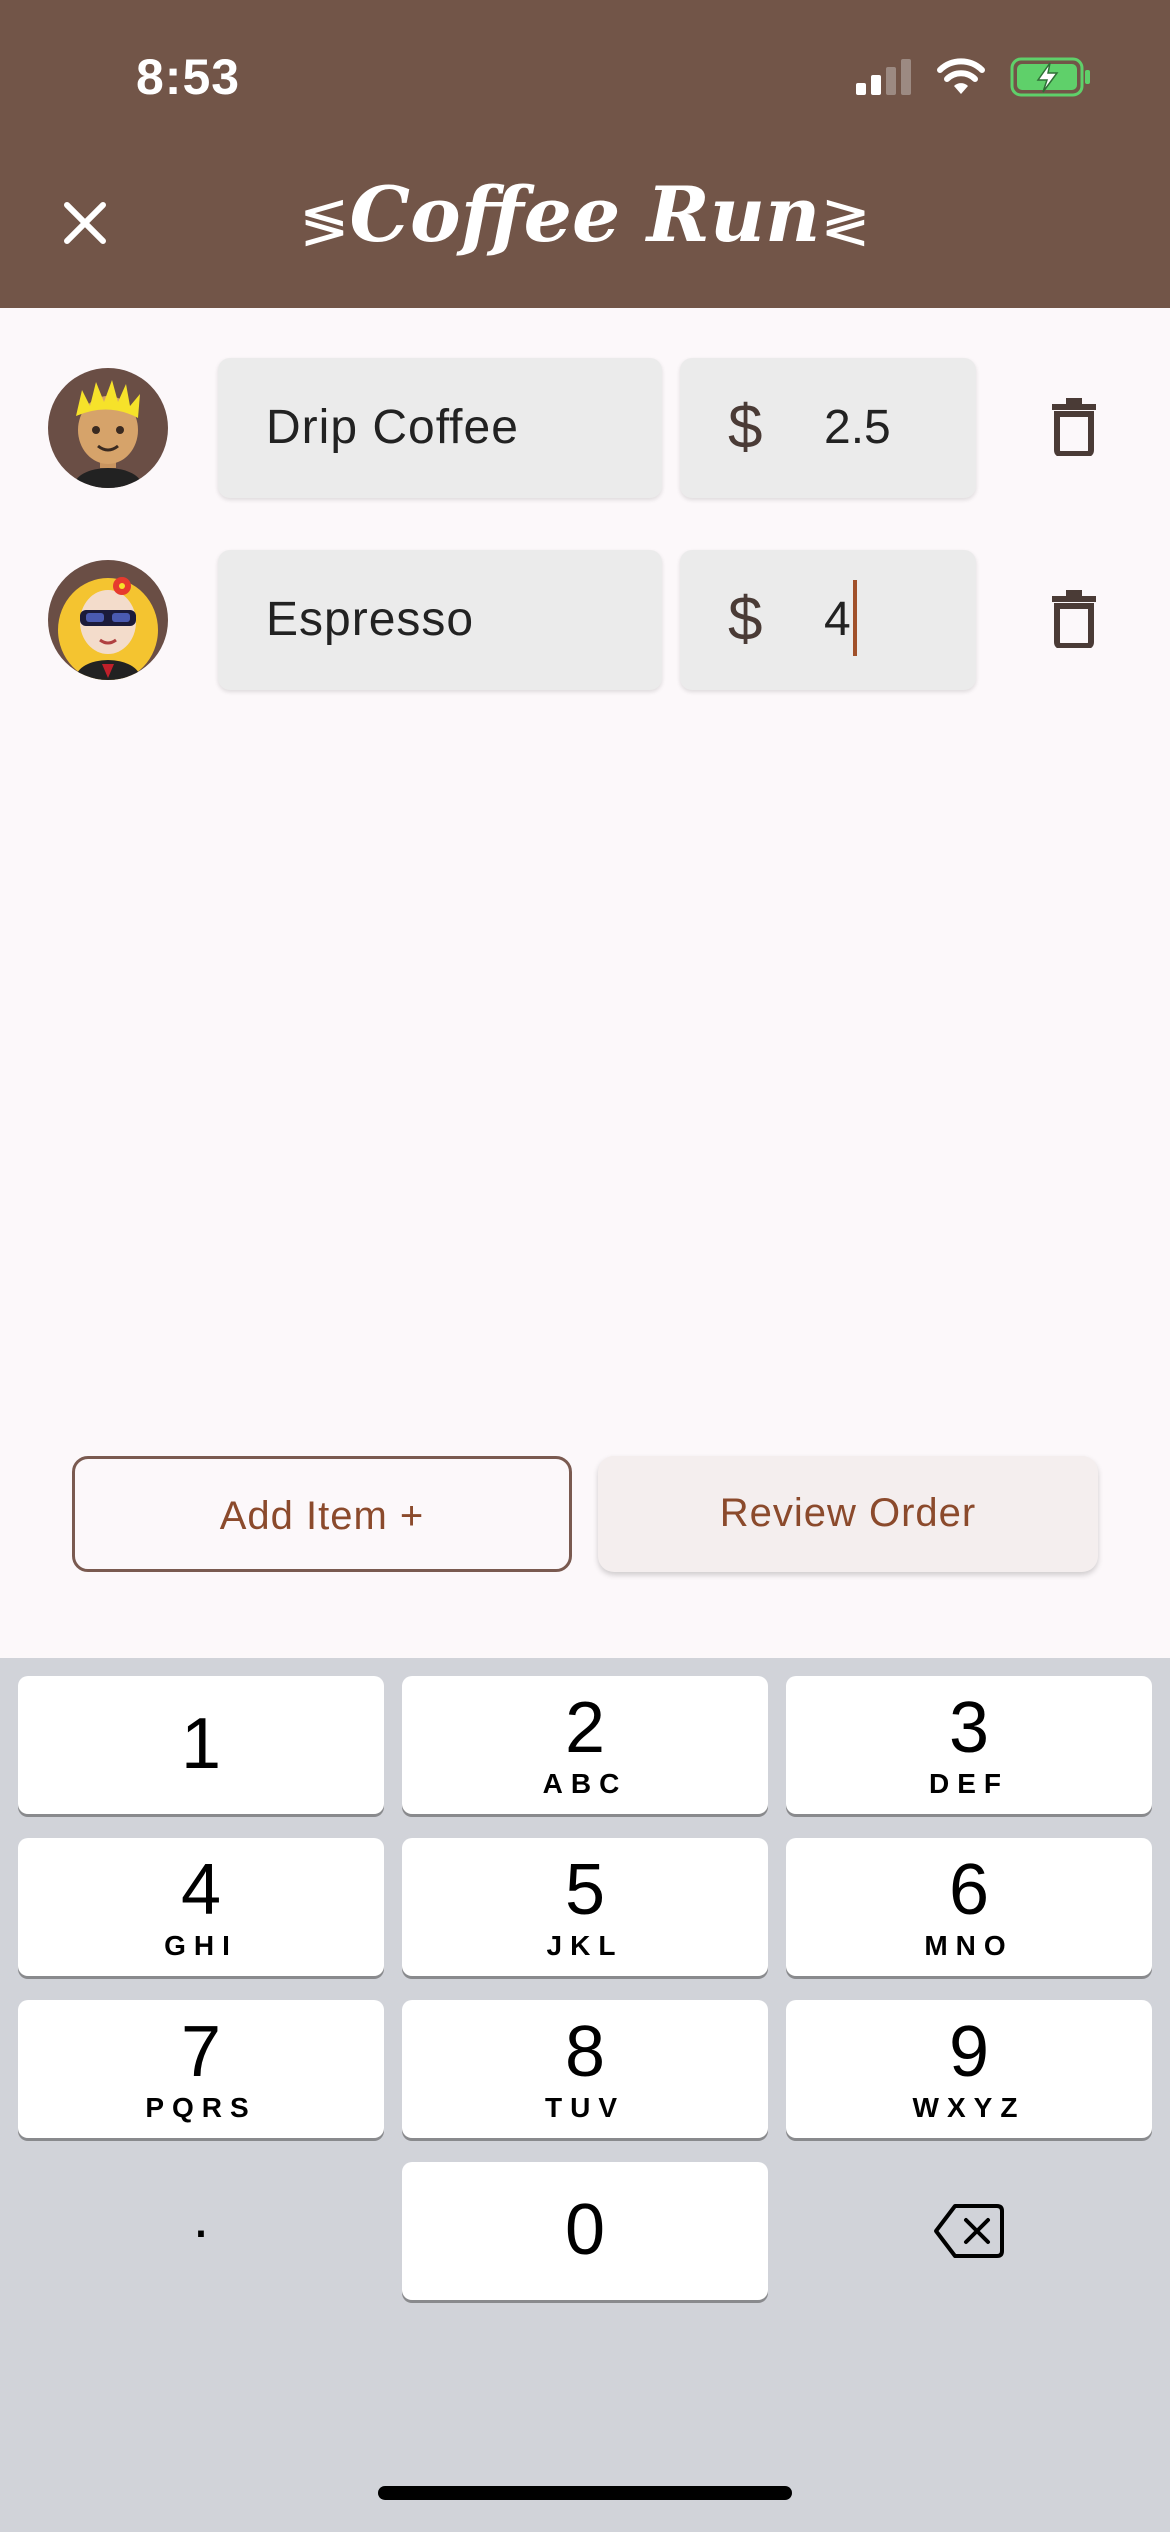 This screenshot has width=1170, height=2532. What do you see at coordinates (585, 2107) in the screenshot?
I see `key-letters: TUV` at bounding box center [585, 2107].